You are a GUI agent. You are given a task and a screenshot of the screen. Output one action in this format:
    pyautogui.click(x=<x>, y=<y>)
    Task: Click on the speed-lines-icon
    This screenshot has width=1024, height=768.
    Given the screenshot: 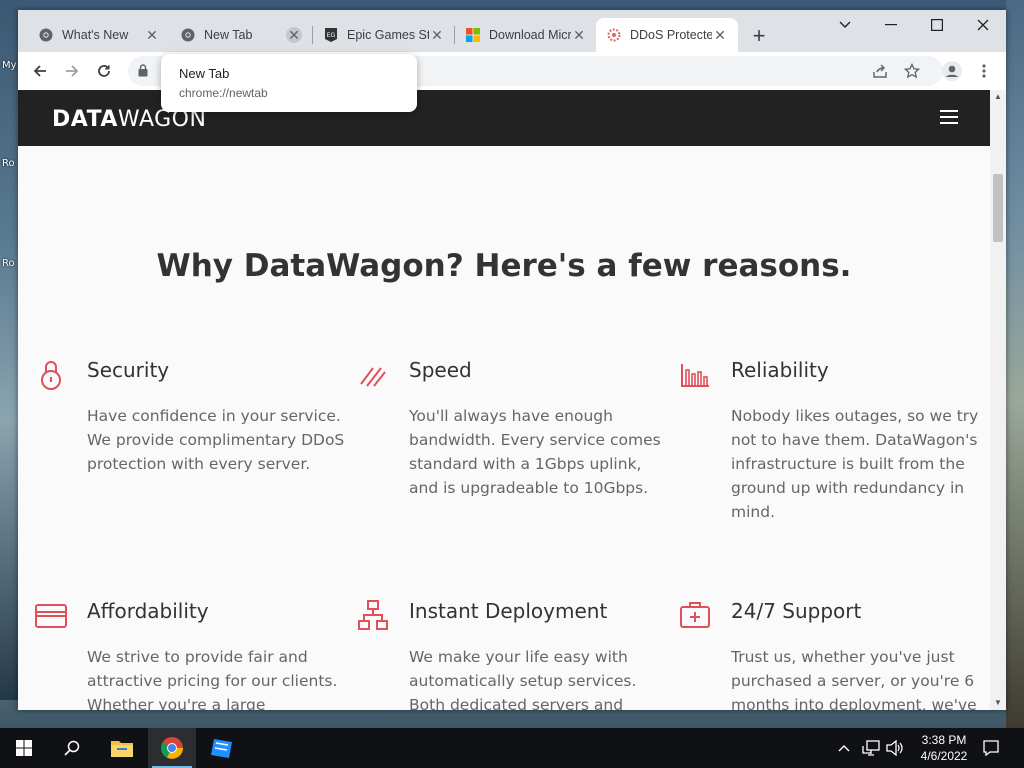 What is the action you would take?
    pyautogui.click(x=373, y=377)
    